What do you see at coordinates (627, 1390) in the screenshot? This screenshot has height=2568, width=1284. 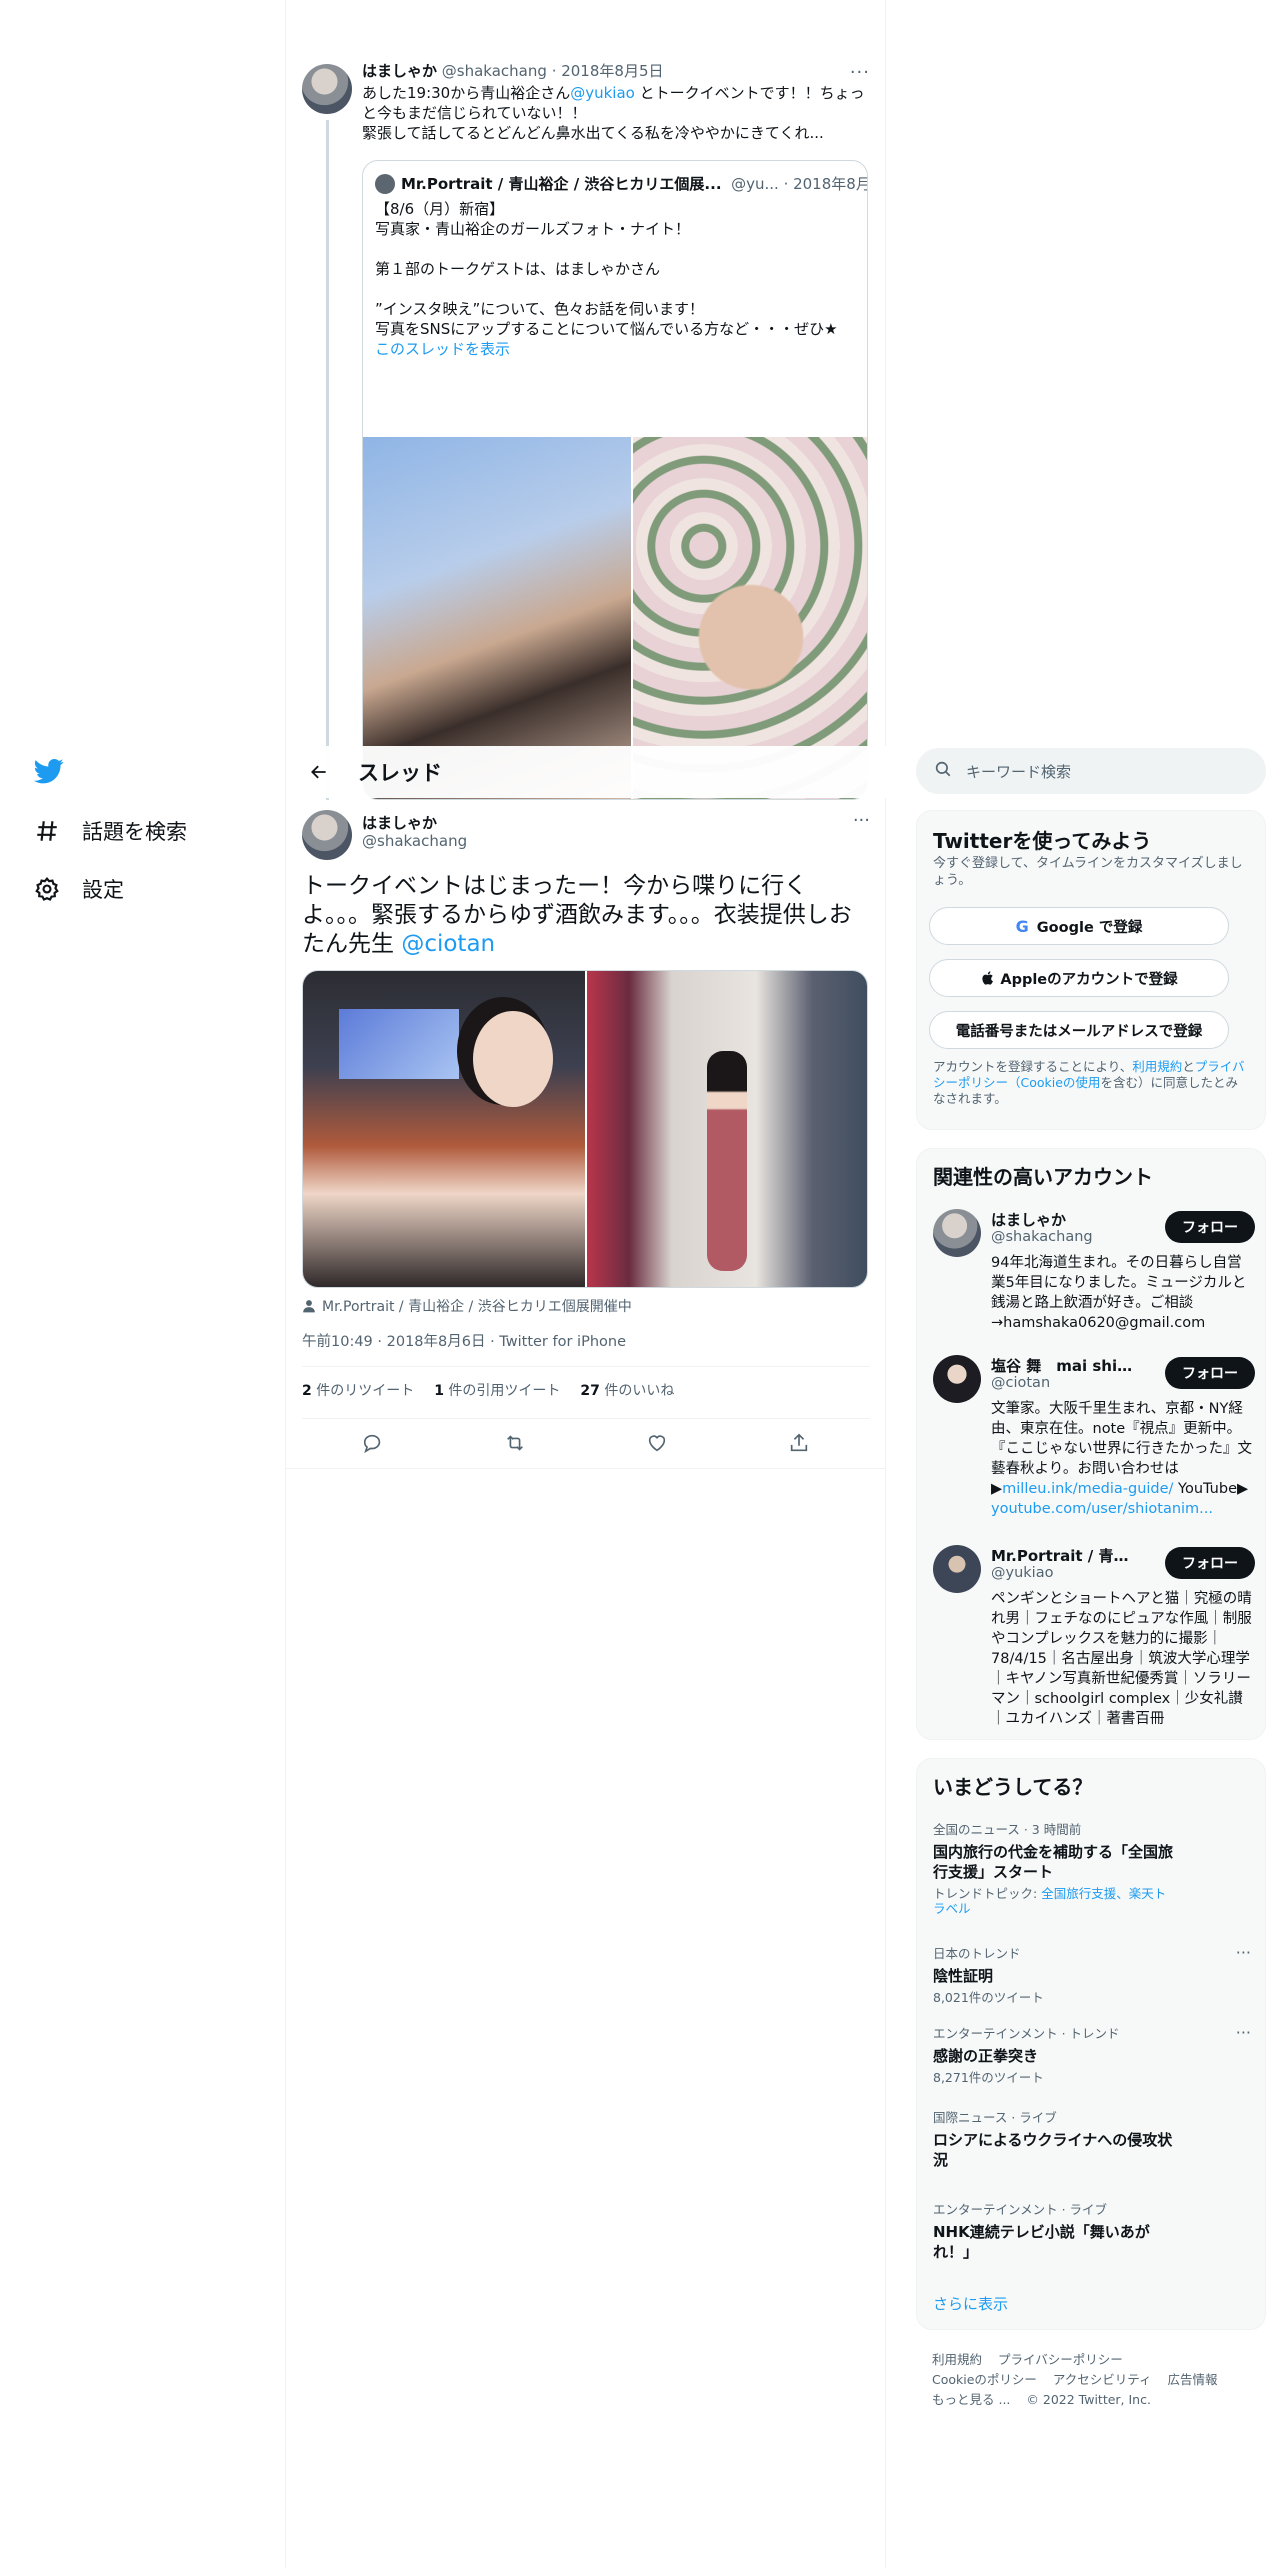 I see `like-count: 27 件のいいね` at bounding box center [627, 1390].